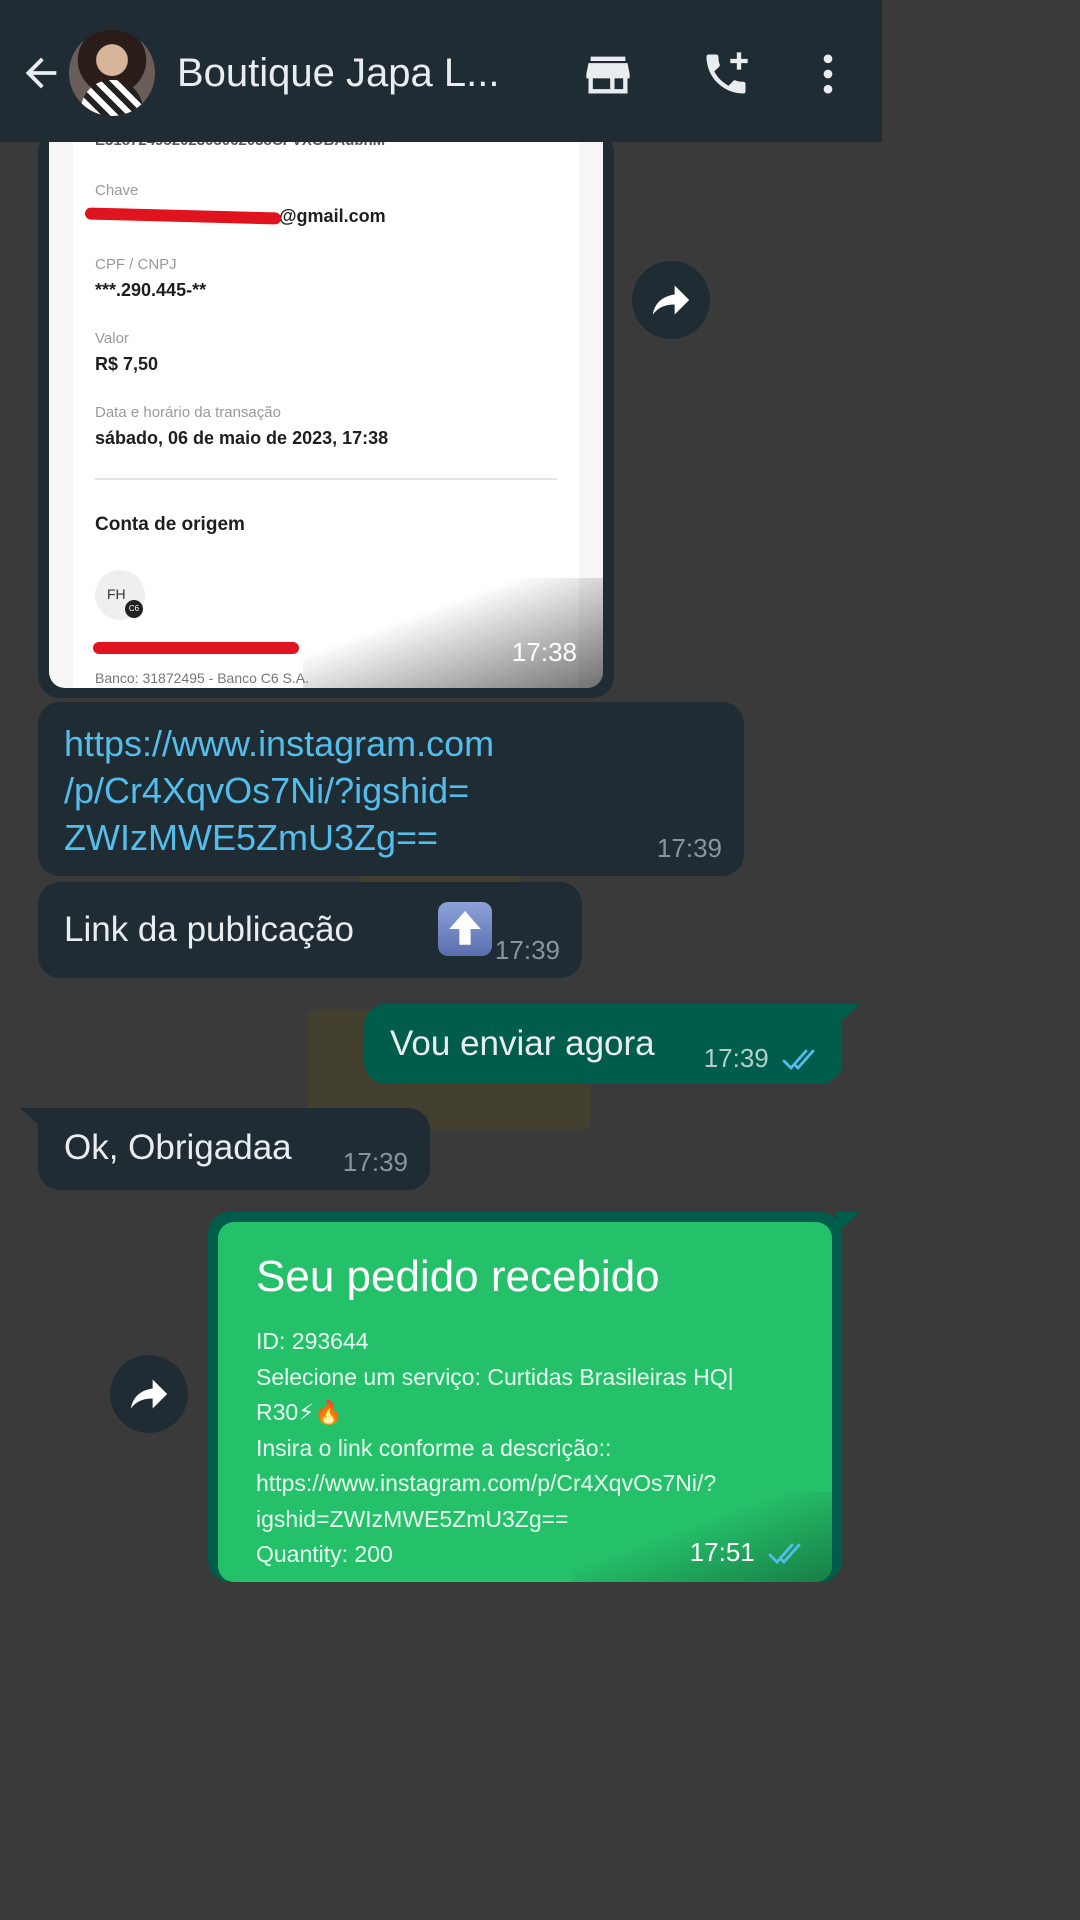  Describe the element at coordinates (202, 678) in the screenshot. I see `receipt-banco: Banco: 31872495 - Banco C6 S.A.` at that location.